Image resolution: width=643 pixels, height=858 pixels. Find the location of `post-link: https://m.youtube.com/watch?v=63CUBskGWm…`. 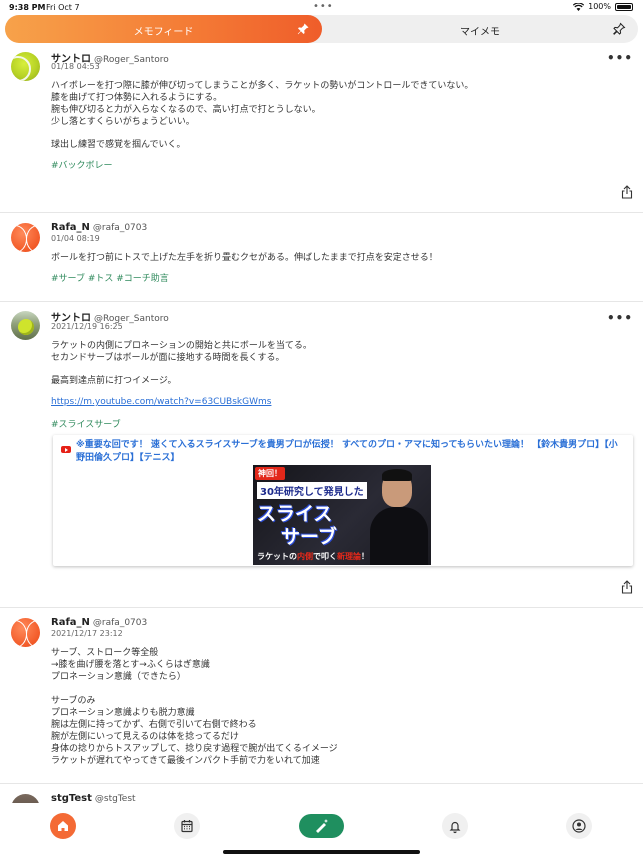

post-link: https://m.youtube.com/watch?v=63CUBskGWm… is located at coordinates (161, 402).